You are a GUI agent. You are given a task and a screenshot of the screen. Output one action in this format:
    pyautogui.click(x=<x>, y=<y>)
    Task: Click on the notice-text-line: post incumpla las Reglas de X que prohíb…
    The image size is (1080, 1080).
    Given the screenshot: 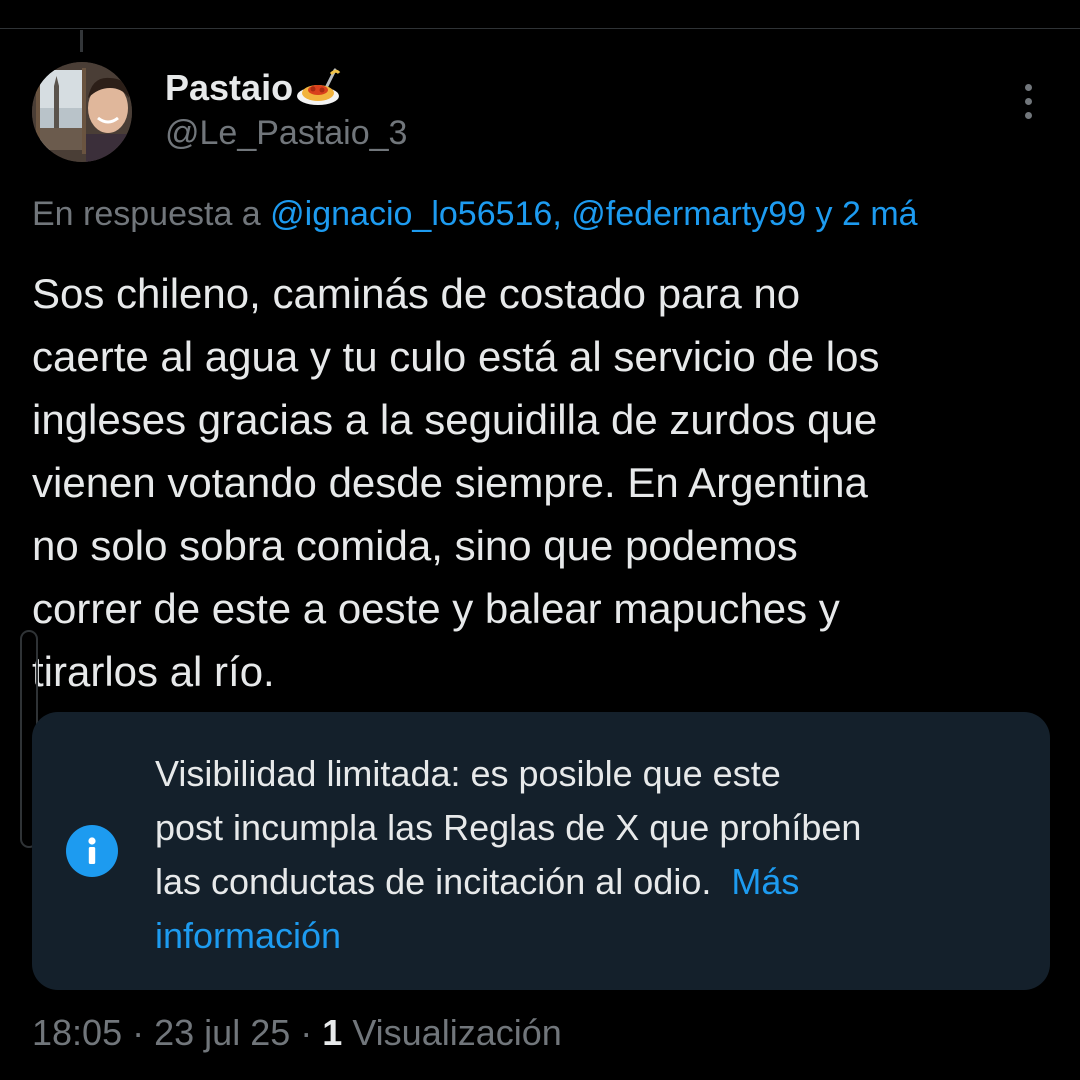 What is the action you would take?
    pyautogui.click(x=508, y=827)
    